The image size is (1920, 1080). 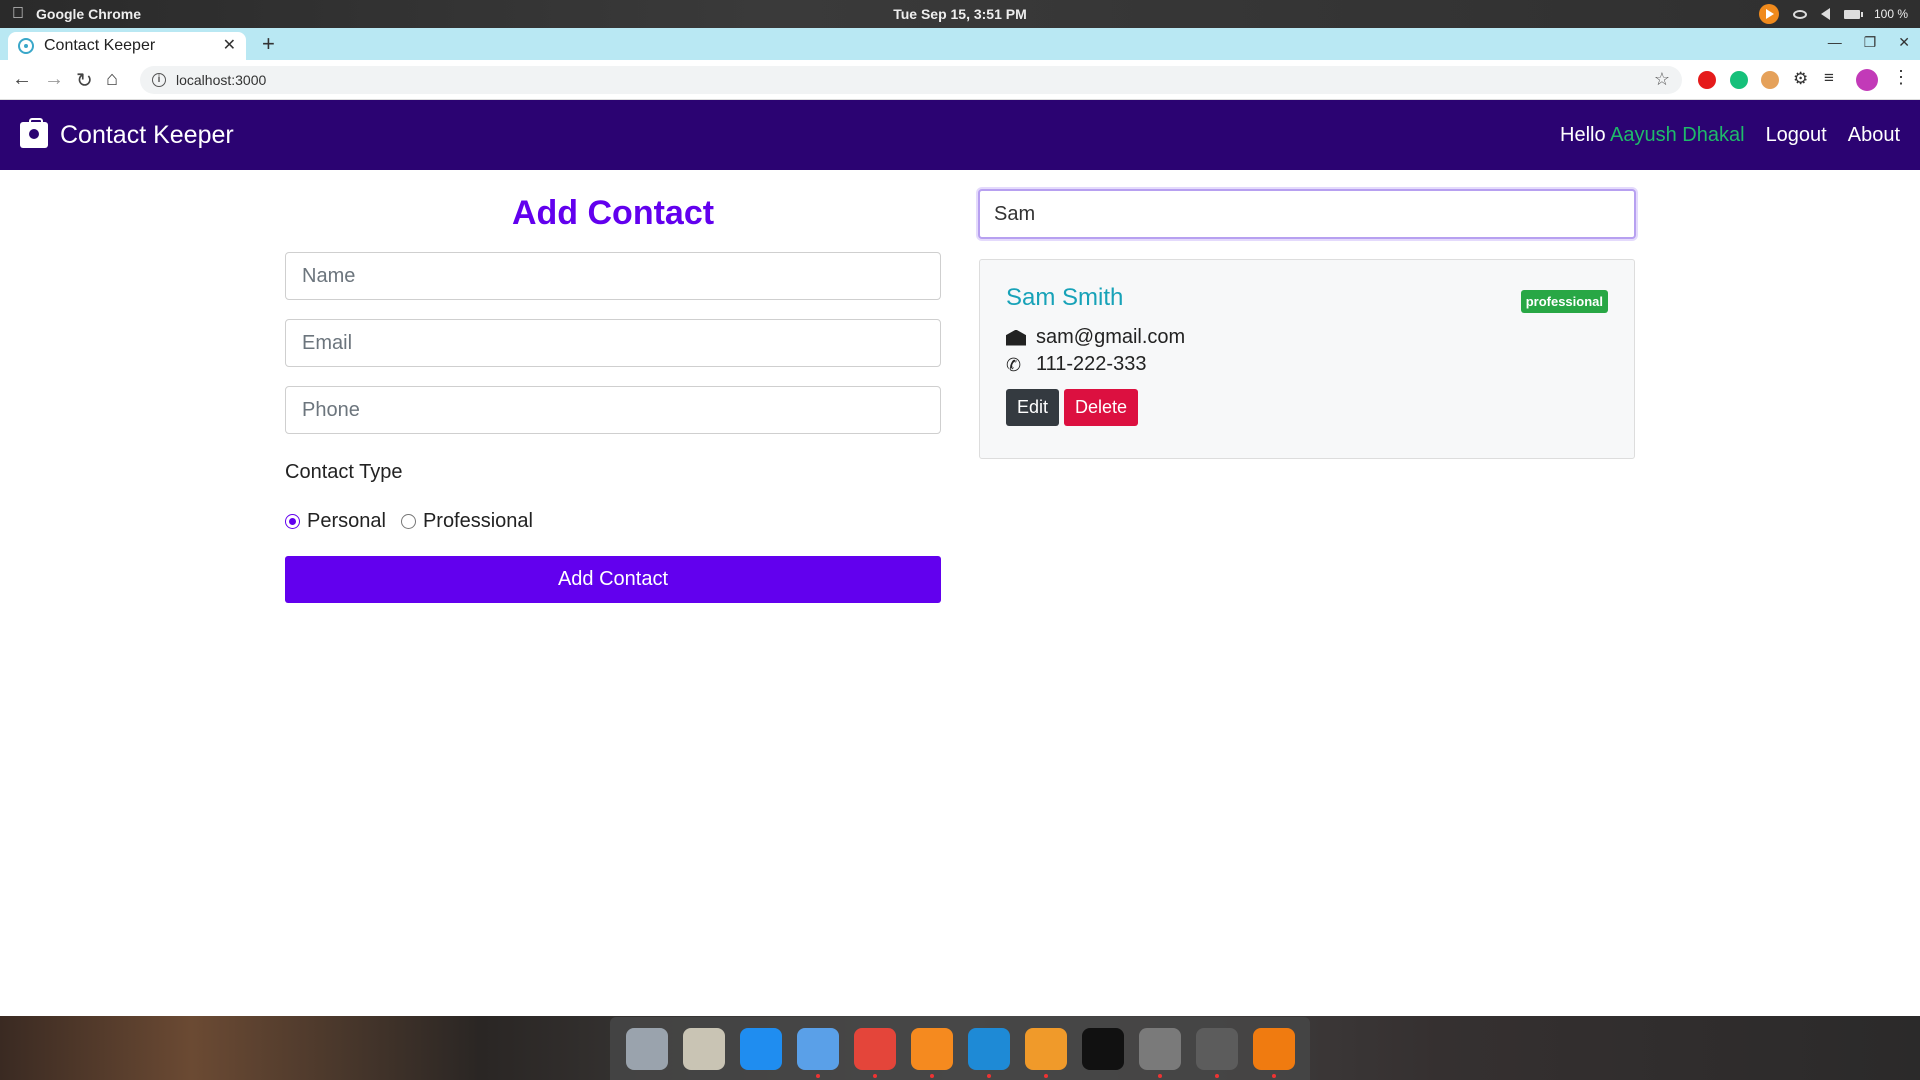 What do you see at coordinates (1564, 301) in the screenshot?
I see `contact-type-badge: professional` at bounding box center [1564, 301].